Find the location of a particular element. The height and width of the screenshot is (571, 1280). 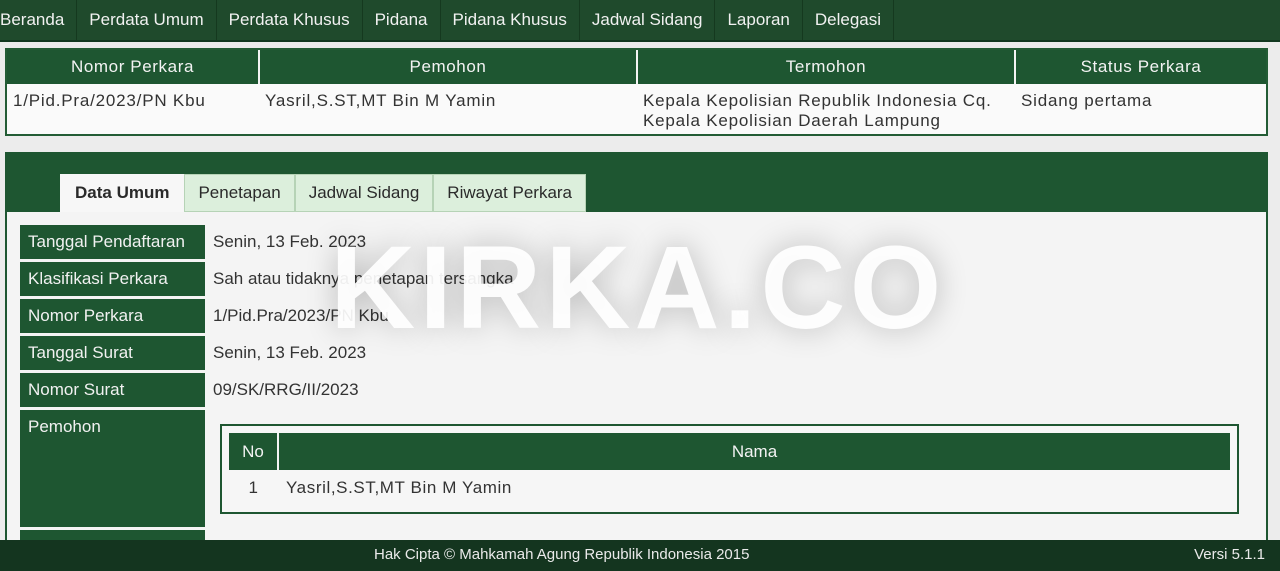

version-text: Versi 5.1.1 is located at coordinates (1229, 554).